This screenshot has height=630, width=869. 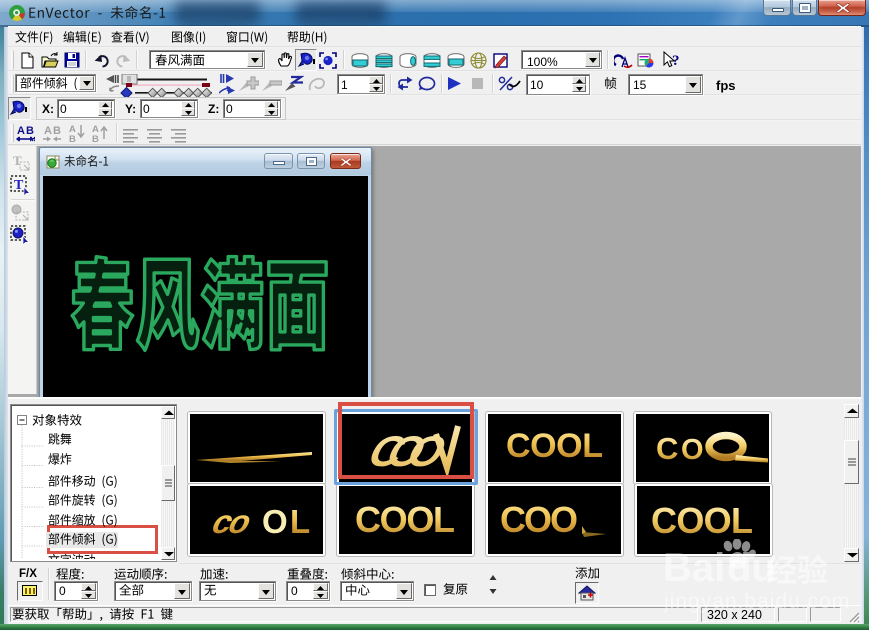 What do you see at coordinates (667, 448) in the screenshot?
I see `svg-text: C` at bounding box center [667, 448].